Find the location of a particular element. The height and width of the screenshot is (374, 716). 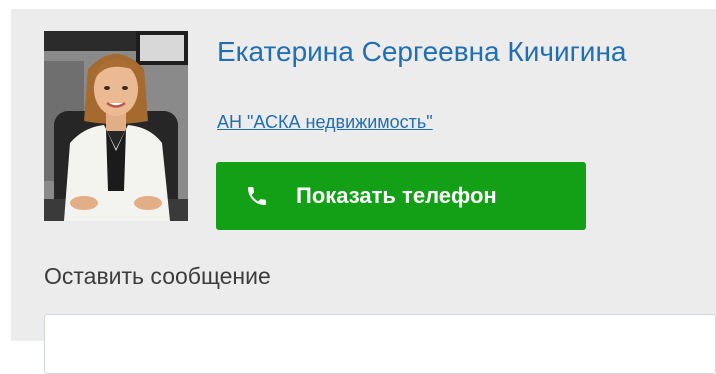

show-phone-label: Показать телефон is located at coordinates (396, 195).